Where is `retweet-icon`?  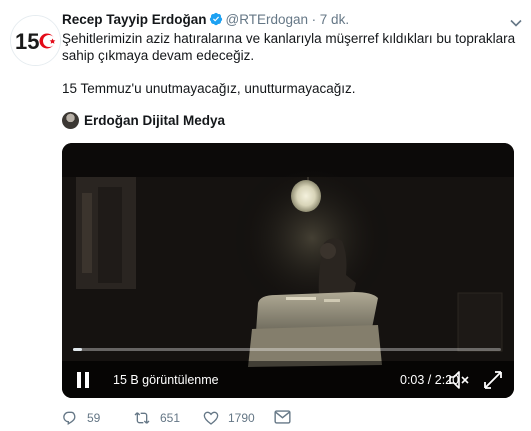
retweet-icon is located at coordinates (142, 418).